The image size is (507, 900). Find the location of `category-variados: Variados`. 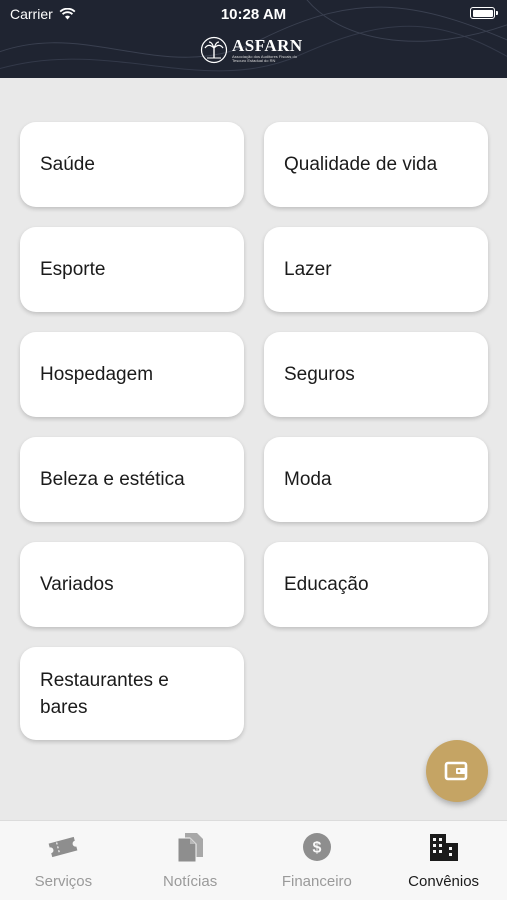

category-variados: Variados is located at coordinates (132, 584).